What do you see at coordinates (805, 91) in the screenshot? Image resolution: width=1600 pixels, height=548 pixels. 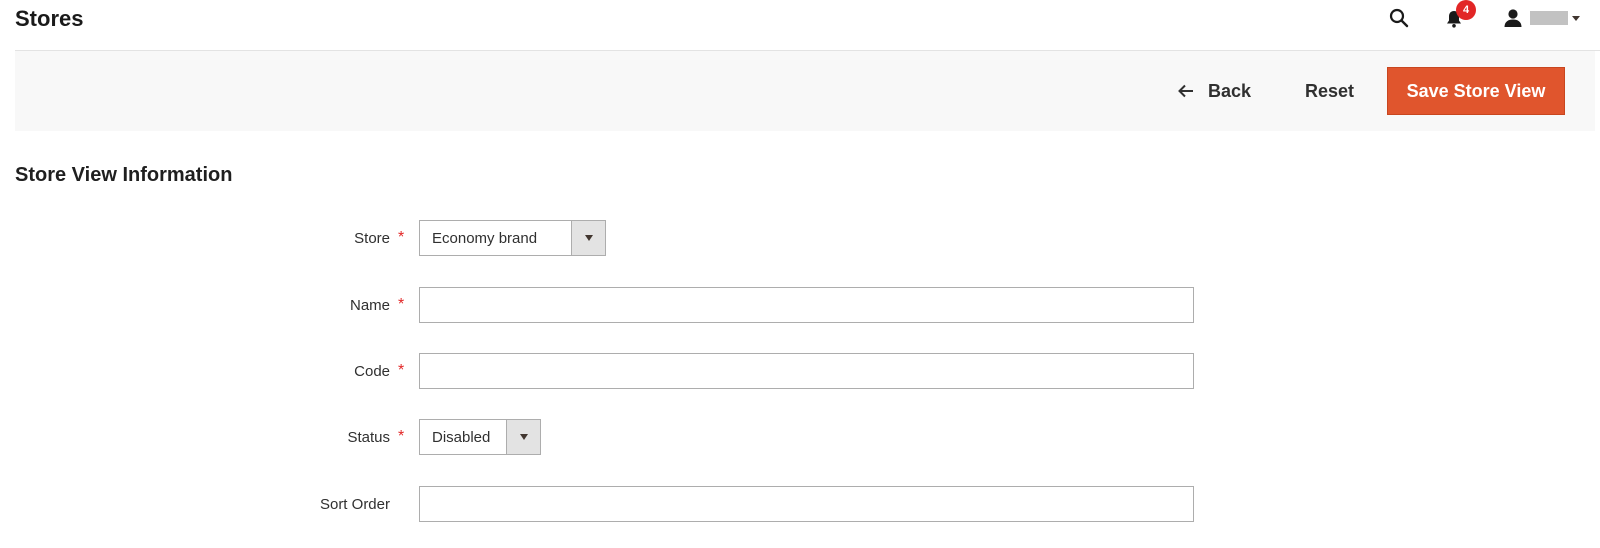 I see `page-actions-bar: Back Reset Save Store View` at bounding box center [805, 91].